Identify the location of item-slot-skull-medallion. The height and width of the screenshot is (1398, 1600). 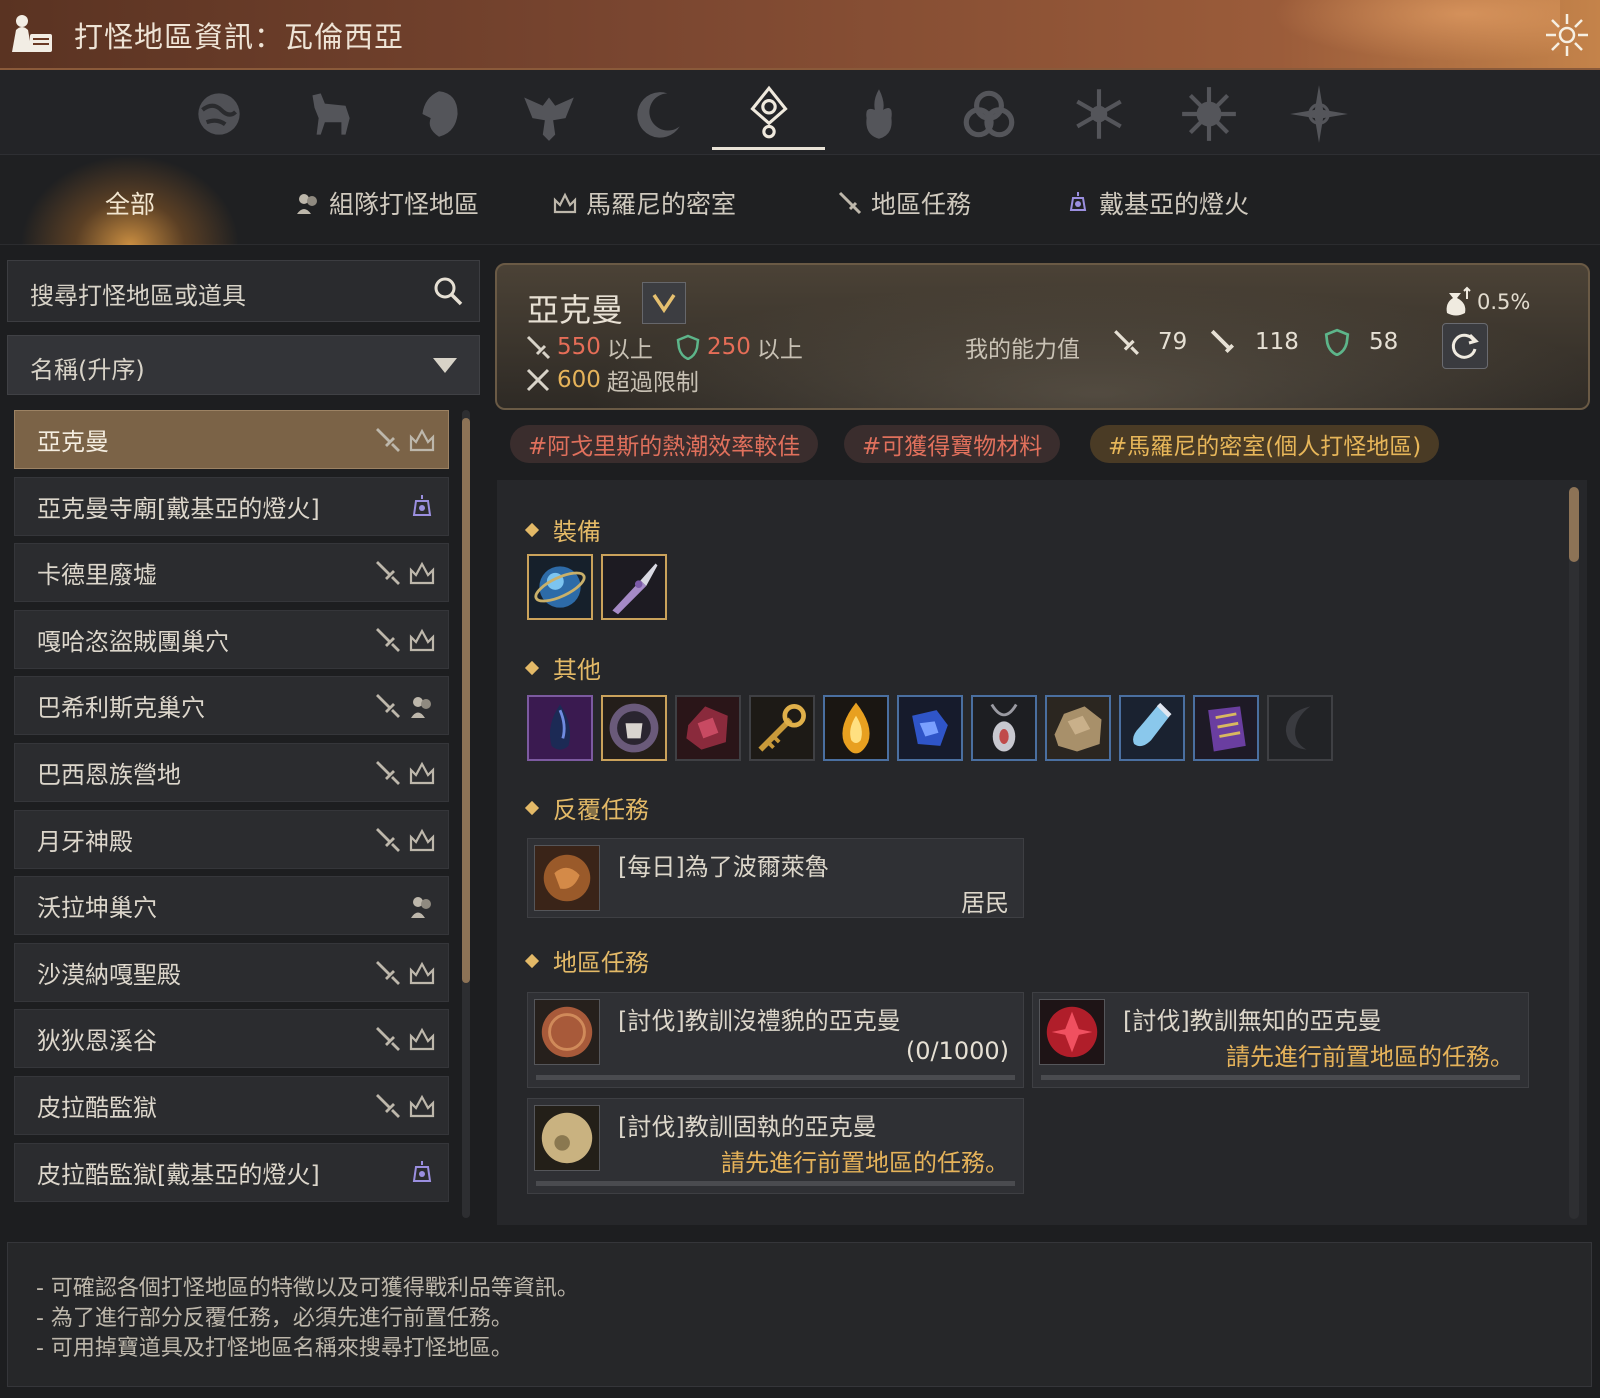
(634, 728).